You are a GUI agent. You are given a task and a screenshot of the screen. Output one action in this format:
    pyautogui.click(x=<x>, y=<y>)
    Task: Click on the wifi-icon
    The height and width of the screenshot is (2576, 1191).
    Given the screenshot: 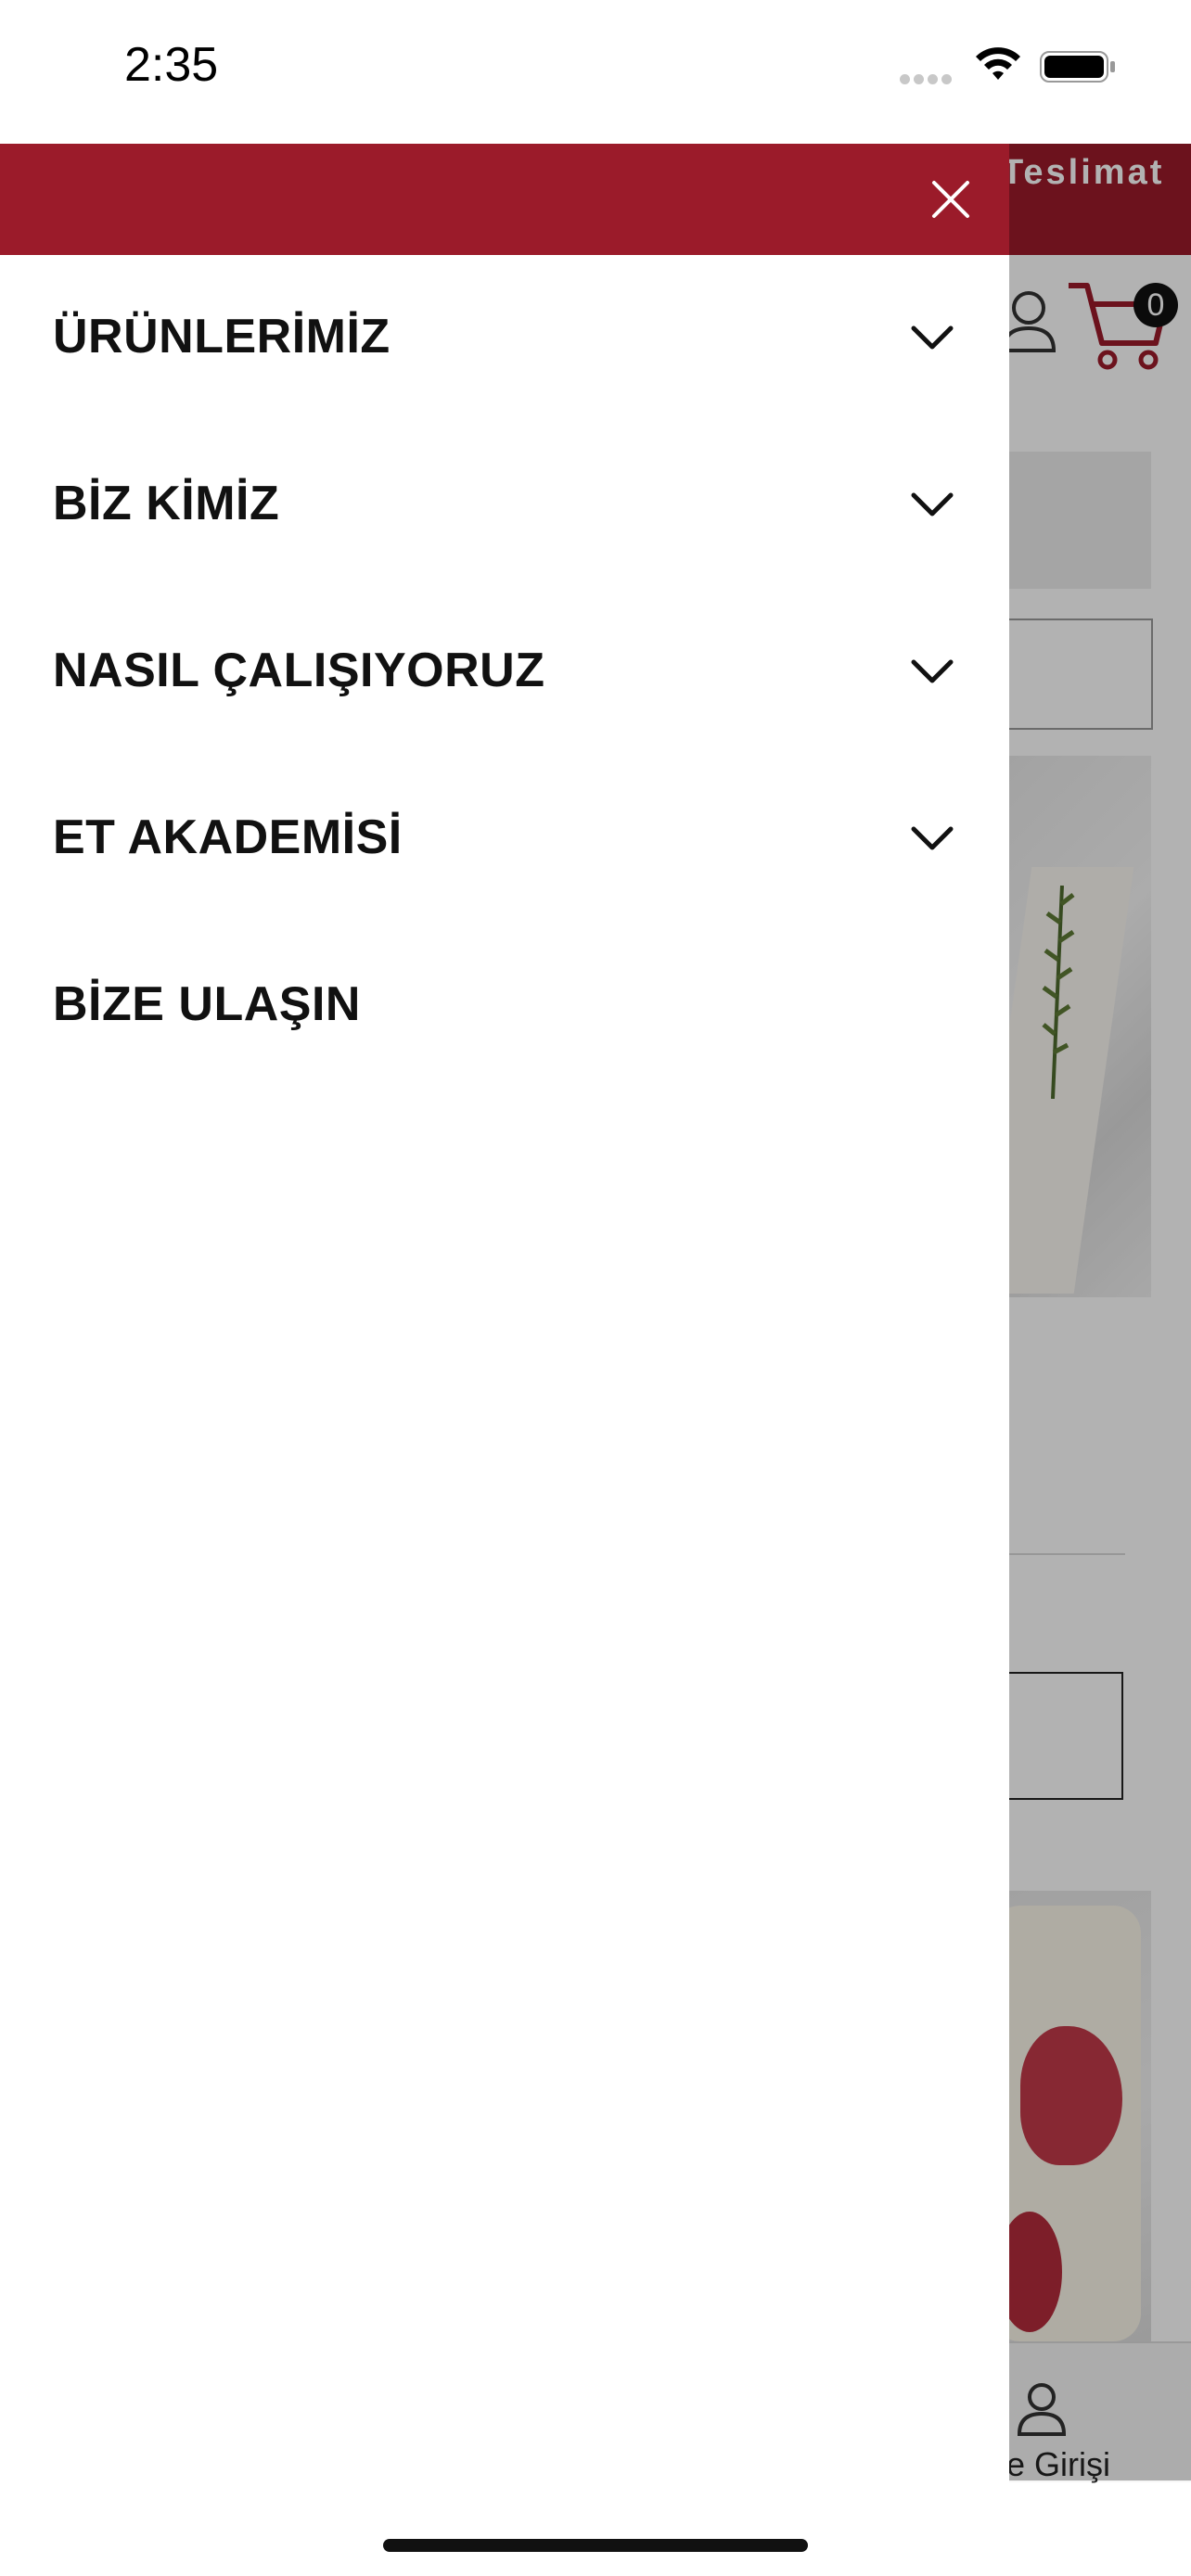 What is the action you would take?
    pyautogui.click(x=998, y=64)
    